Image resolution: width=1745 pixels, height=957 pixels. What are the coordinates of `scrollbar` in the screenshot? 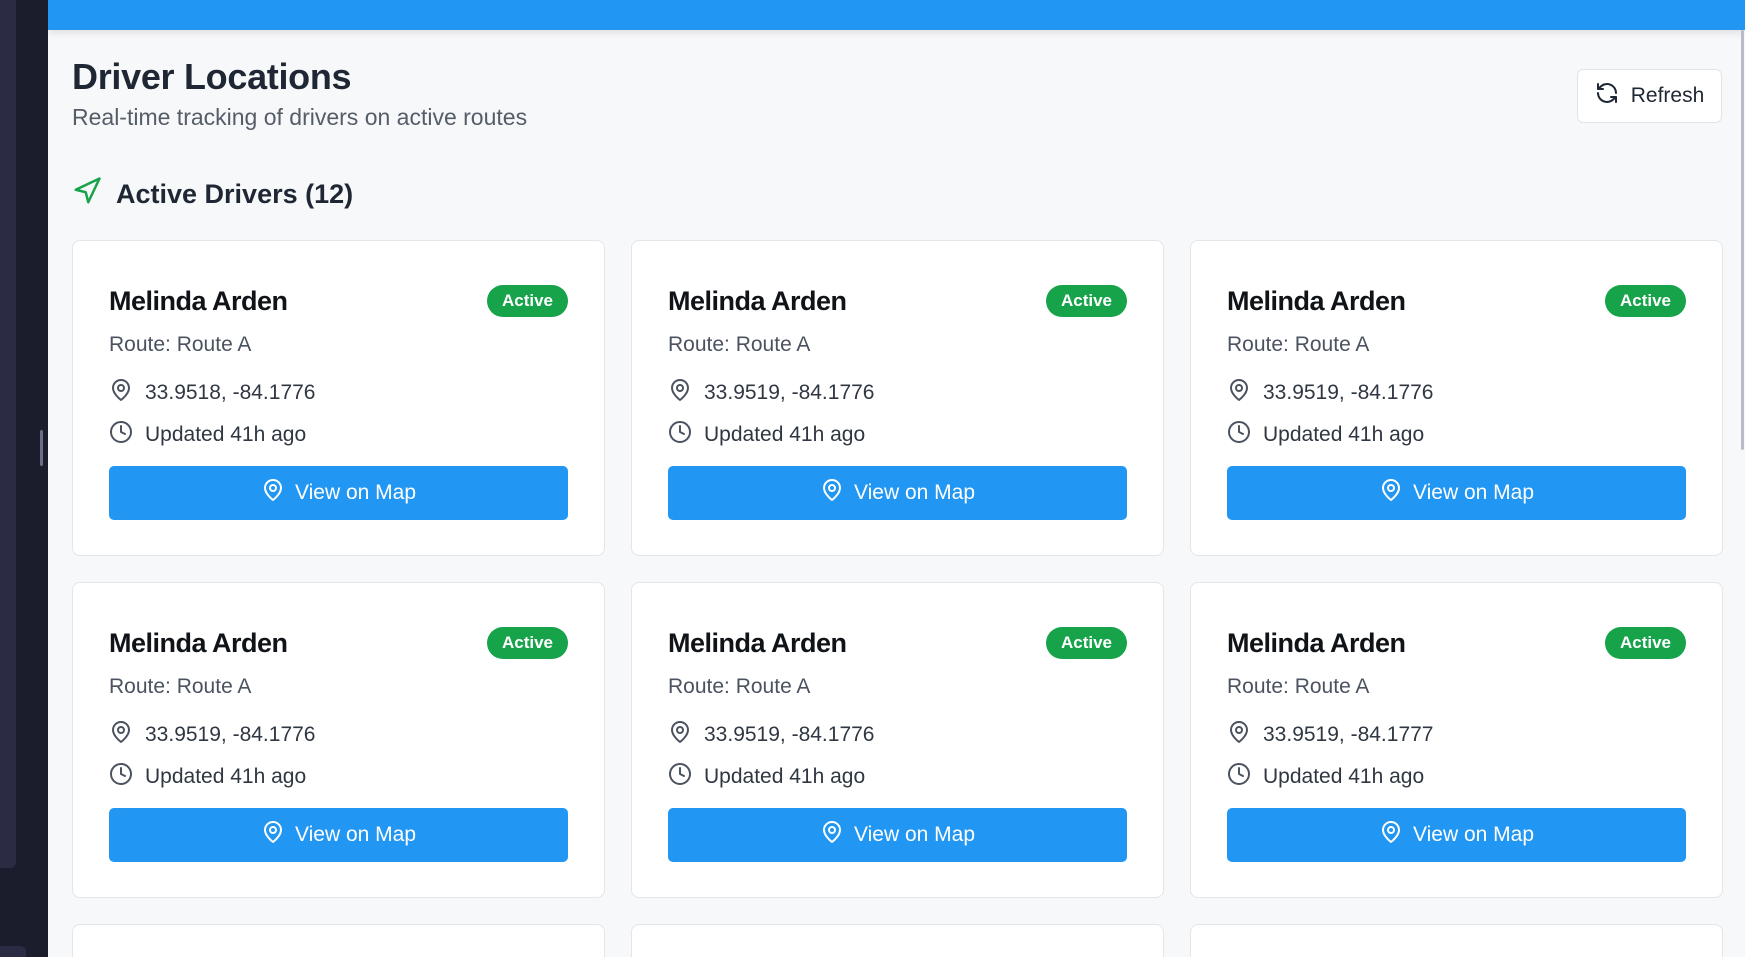 It's located at (1742, 240).